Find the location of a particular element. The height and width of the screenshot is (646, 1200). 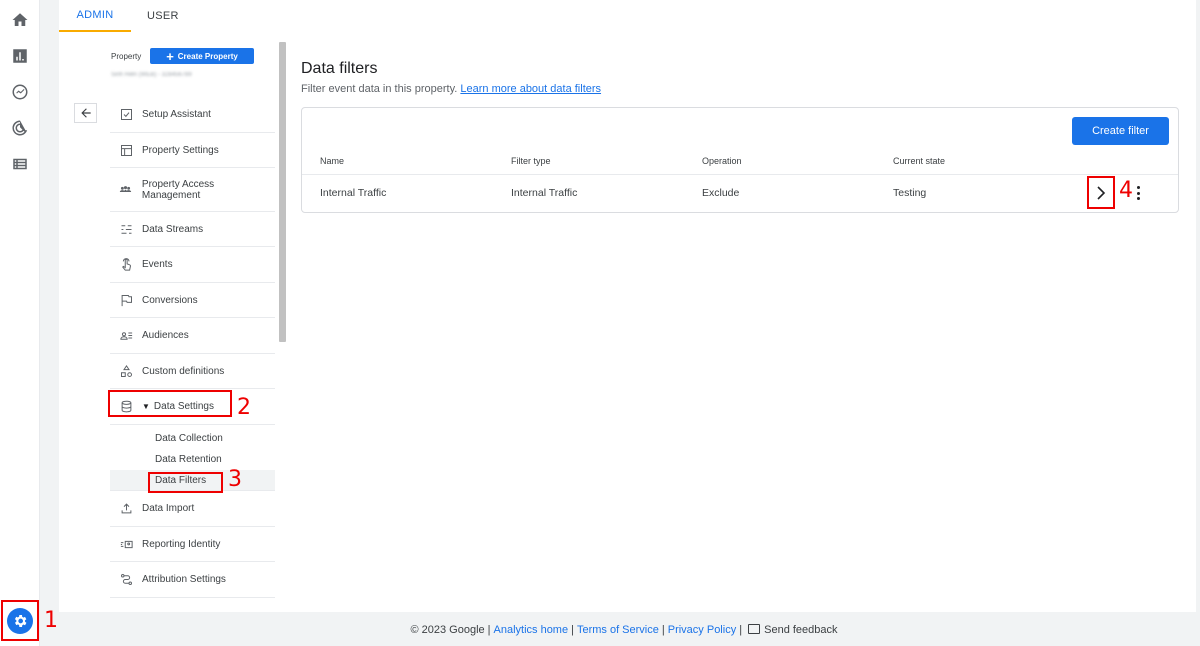

tab-bar: ADMIN USER is located at coordinates (627, 16).